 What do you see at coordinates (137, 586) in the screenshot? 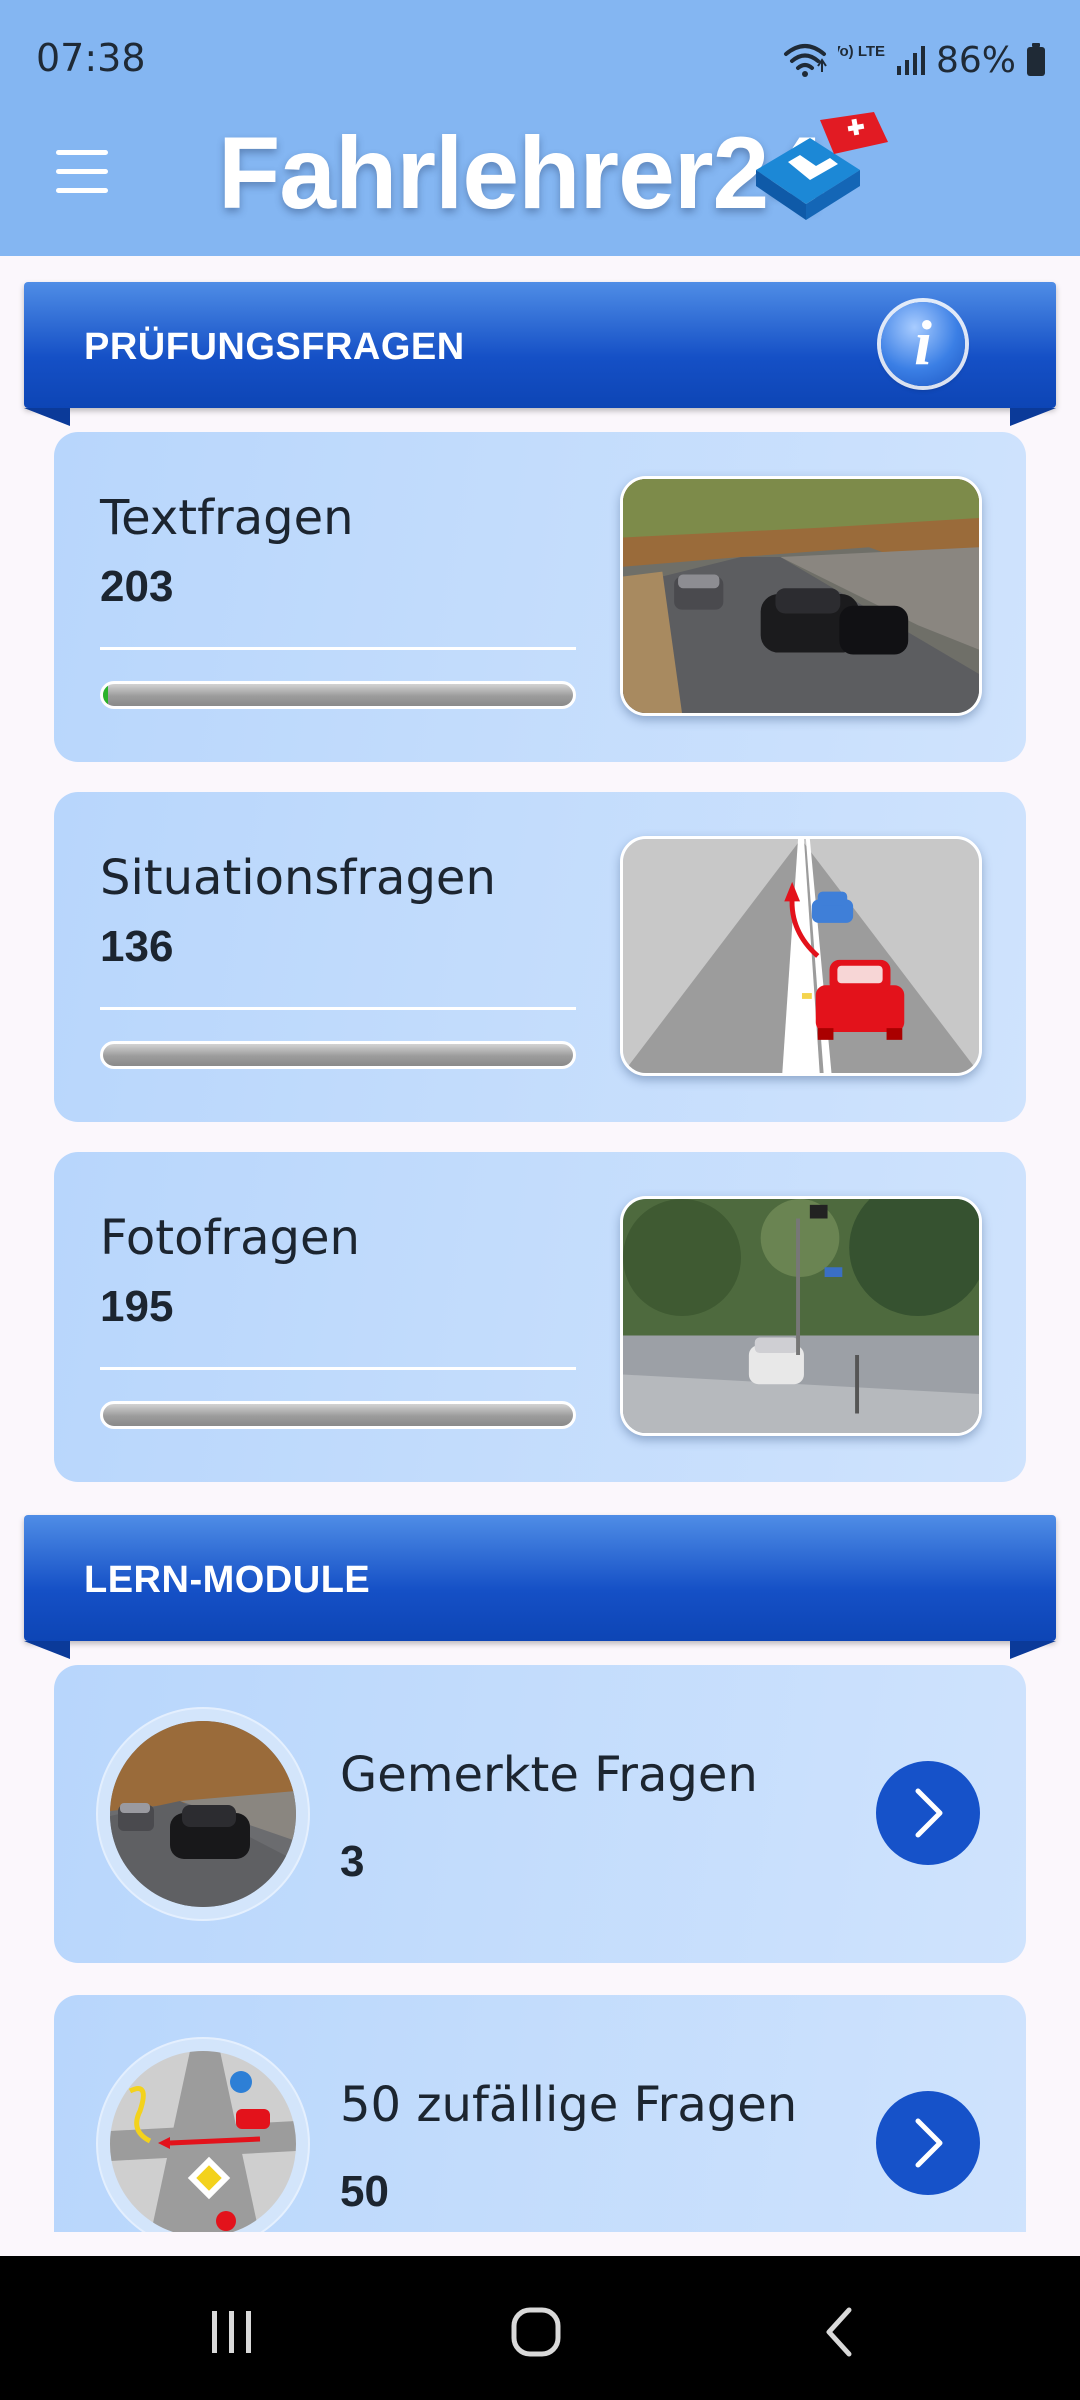
I see `card-count: 203` at bounding box center [137, 586].